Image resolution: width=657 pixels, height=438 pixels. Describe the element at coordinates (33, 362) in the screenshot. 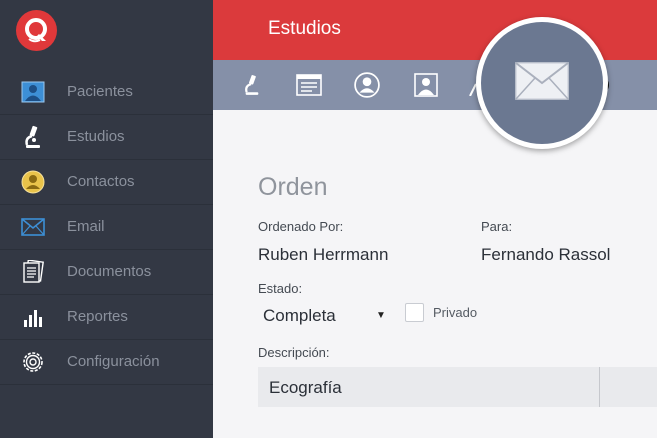

I see `gear-icon` at that location.